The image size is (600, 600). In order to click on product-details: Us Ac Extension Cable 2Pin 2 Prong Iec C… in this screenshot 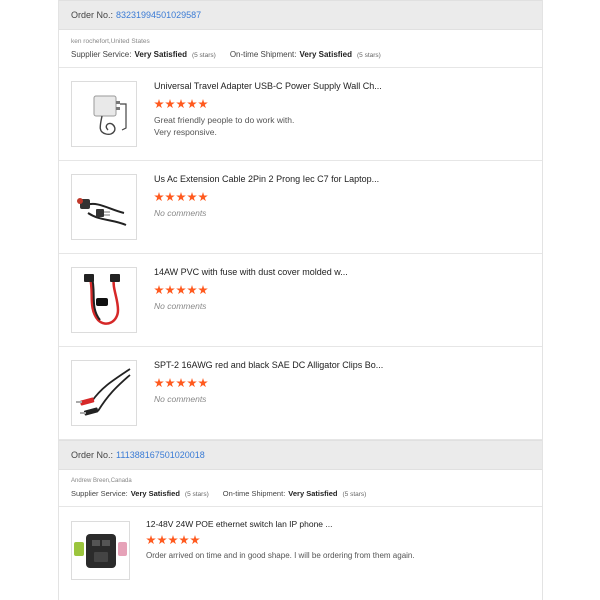, I will do `click(343, 196)`.